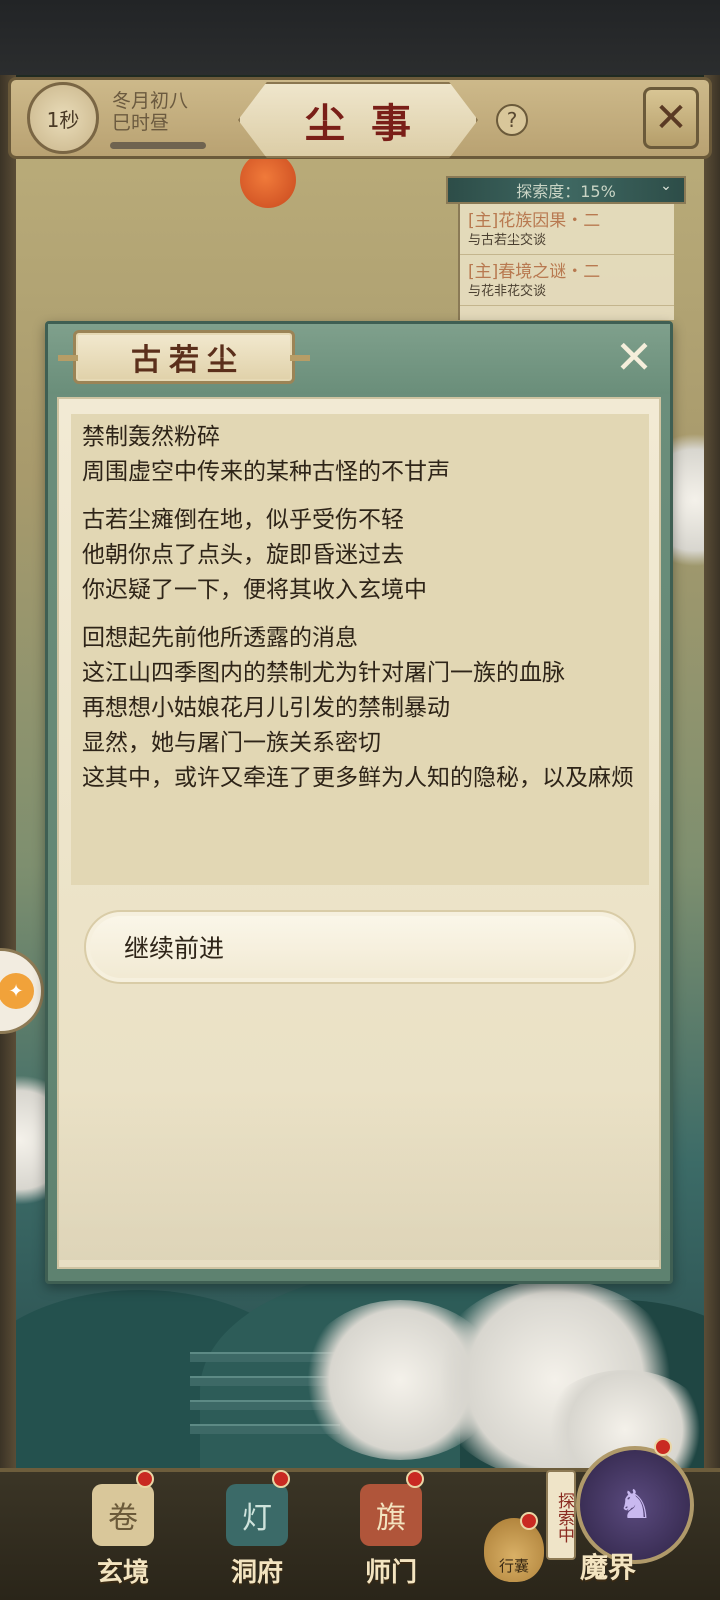  I want to click on story-line: 周围虚空中传来的某种古怪的不甘声, so click(266, 472).